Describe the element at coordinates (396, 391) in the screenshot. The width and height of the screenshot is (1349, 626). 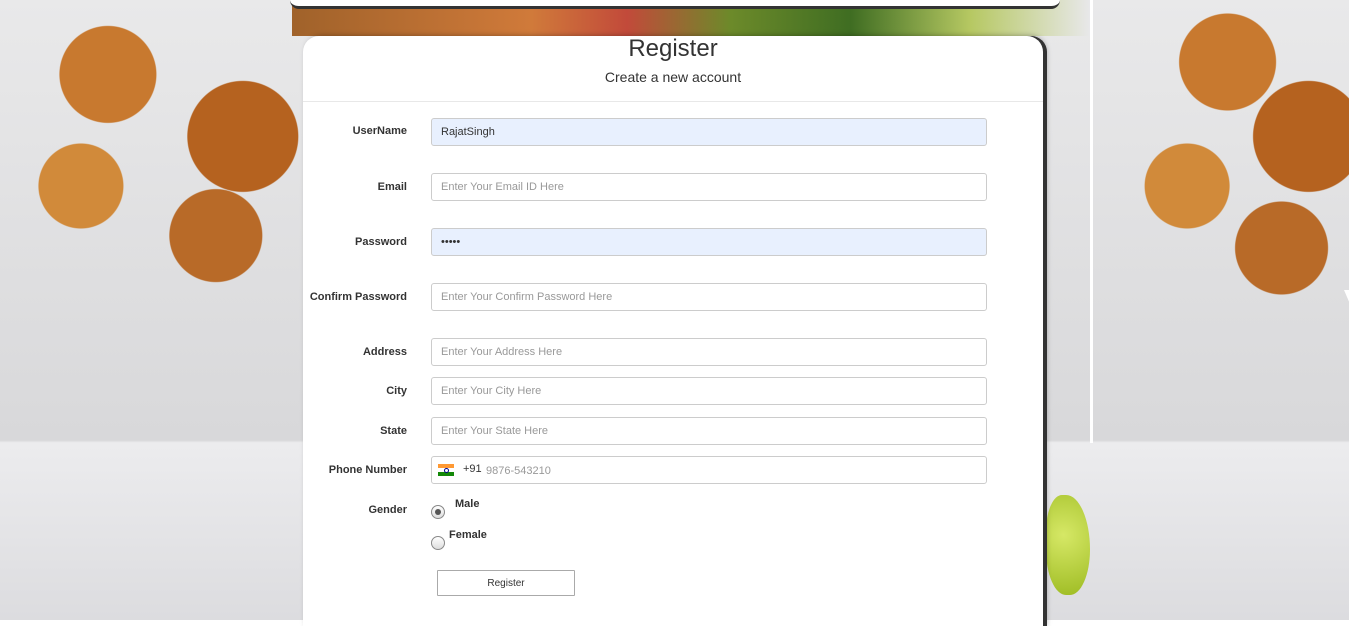
I see `city-label: City` at that location.